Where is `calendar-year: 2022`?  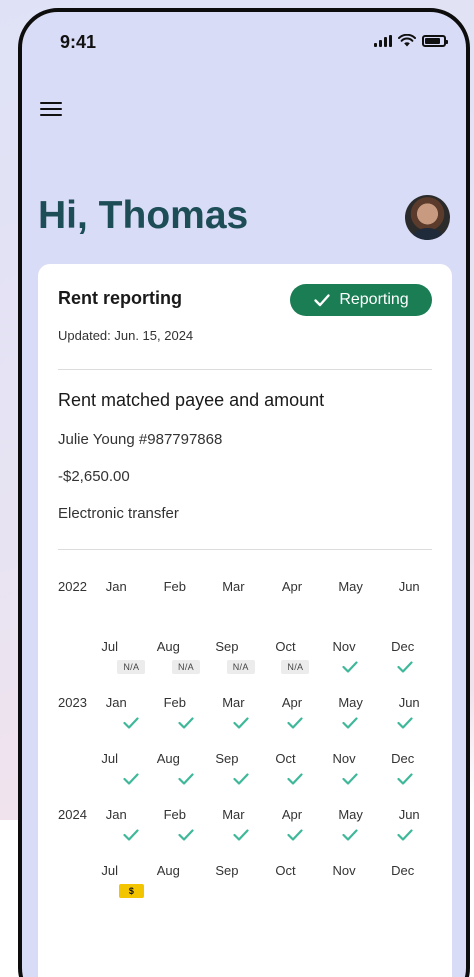 calendar-year: 2022 is located at coordinates (72, 586).